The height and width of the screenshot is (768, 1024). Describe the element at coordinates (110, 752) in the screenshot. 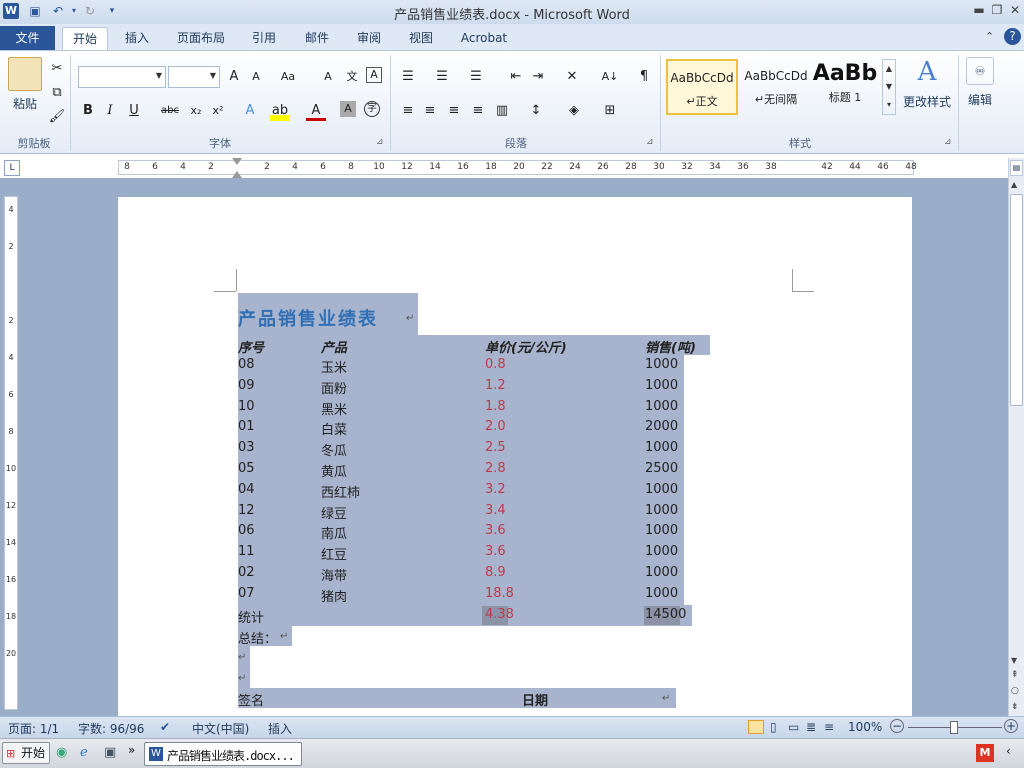

I see `quick-launch-icon-2: ▣` at that location.